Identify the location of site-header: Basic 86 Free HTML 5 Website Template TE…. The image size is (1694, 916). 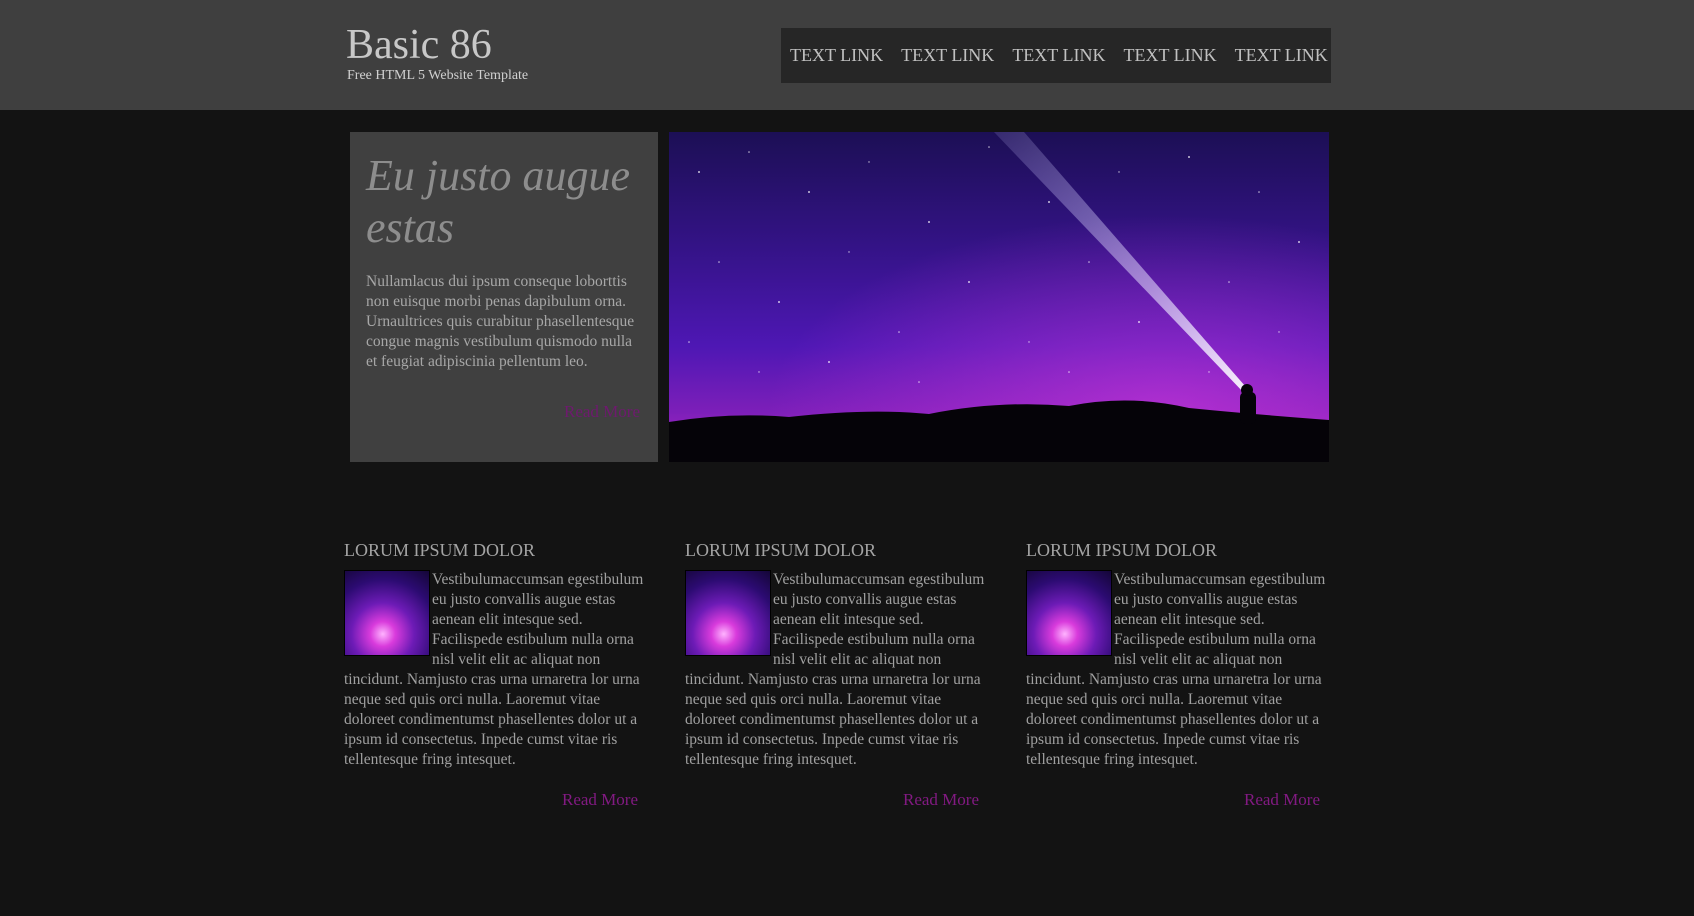
(847, 55).